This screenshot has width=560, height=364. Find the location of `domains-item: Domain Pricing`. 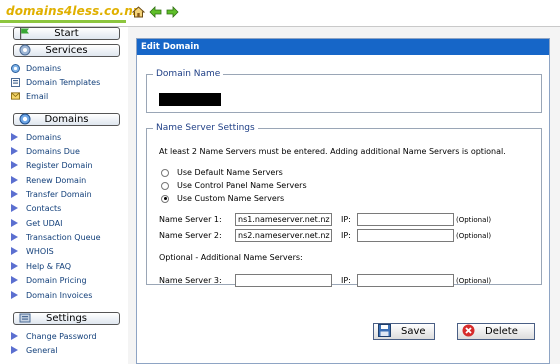

domains-item: Domain Pricing is located at coordinates (49, 280).